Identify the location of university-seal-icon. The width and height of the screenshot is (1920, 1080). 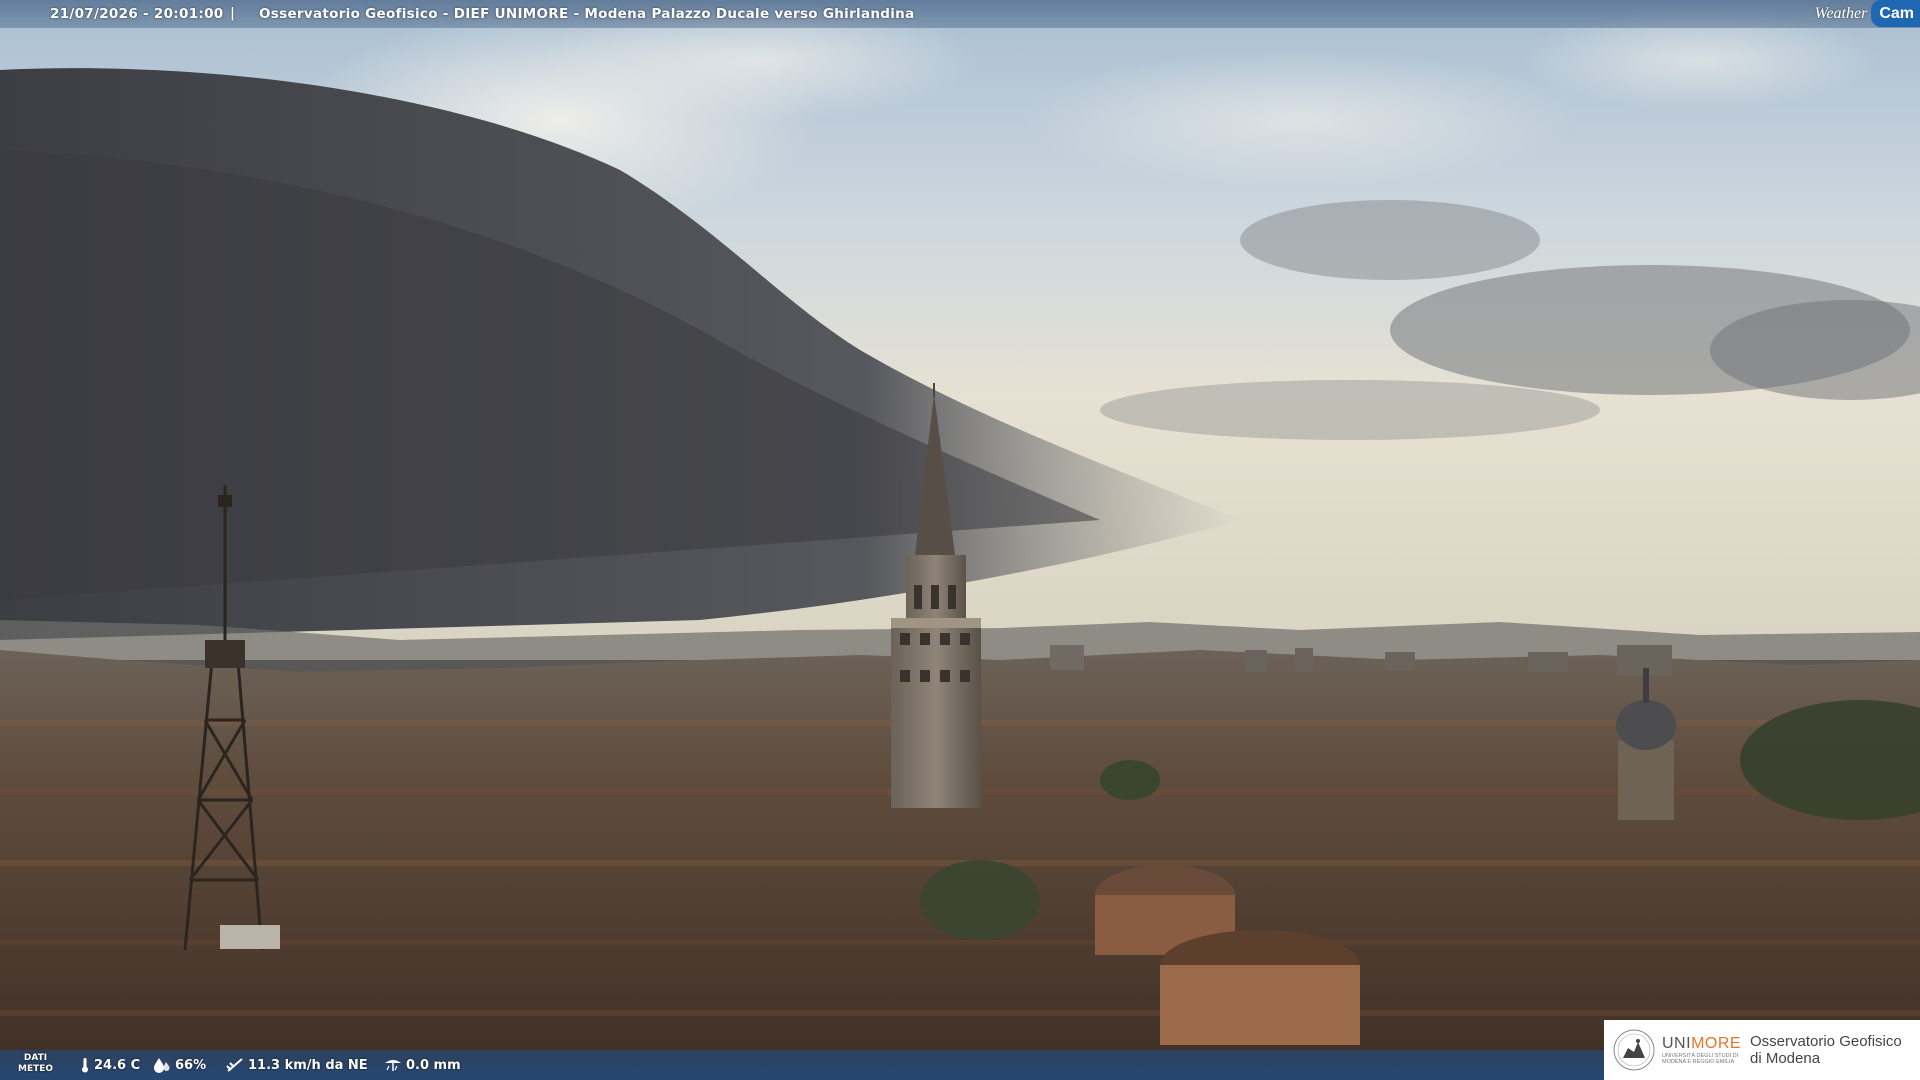
(1634, 1050).